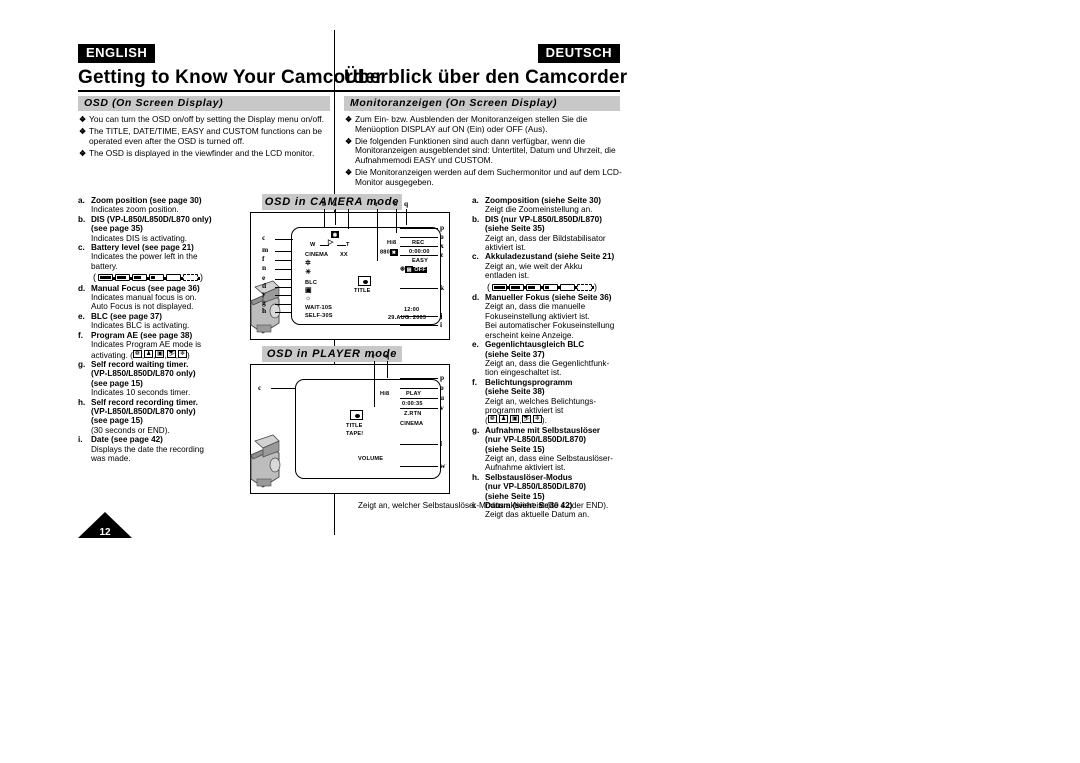 Image resolution: width=1080 pixels, height=763 pixels. I want to click on legend-heading: Gegenlichtausgleich BLC, so click(535, 345).